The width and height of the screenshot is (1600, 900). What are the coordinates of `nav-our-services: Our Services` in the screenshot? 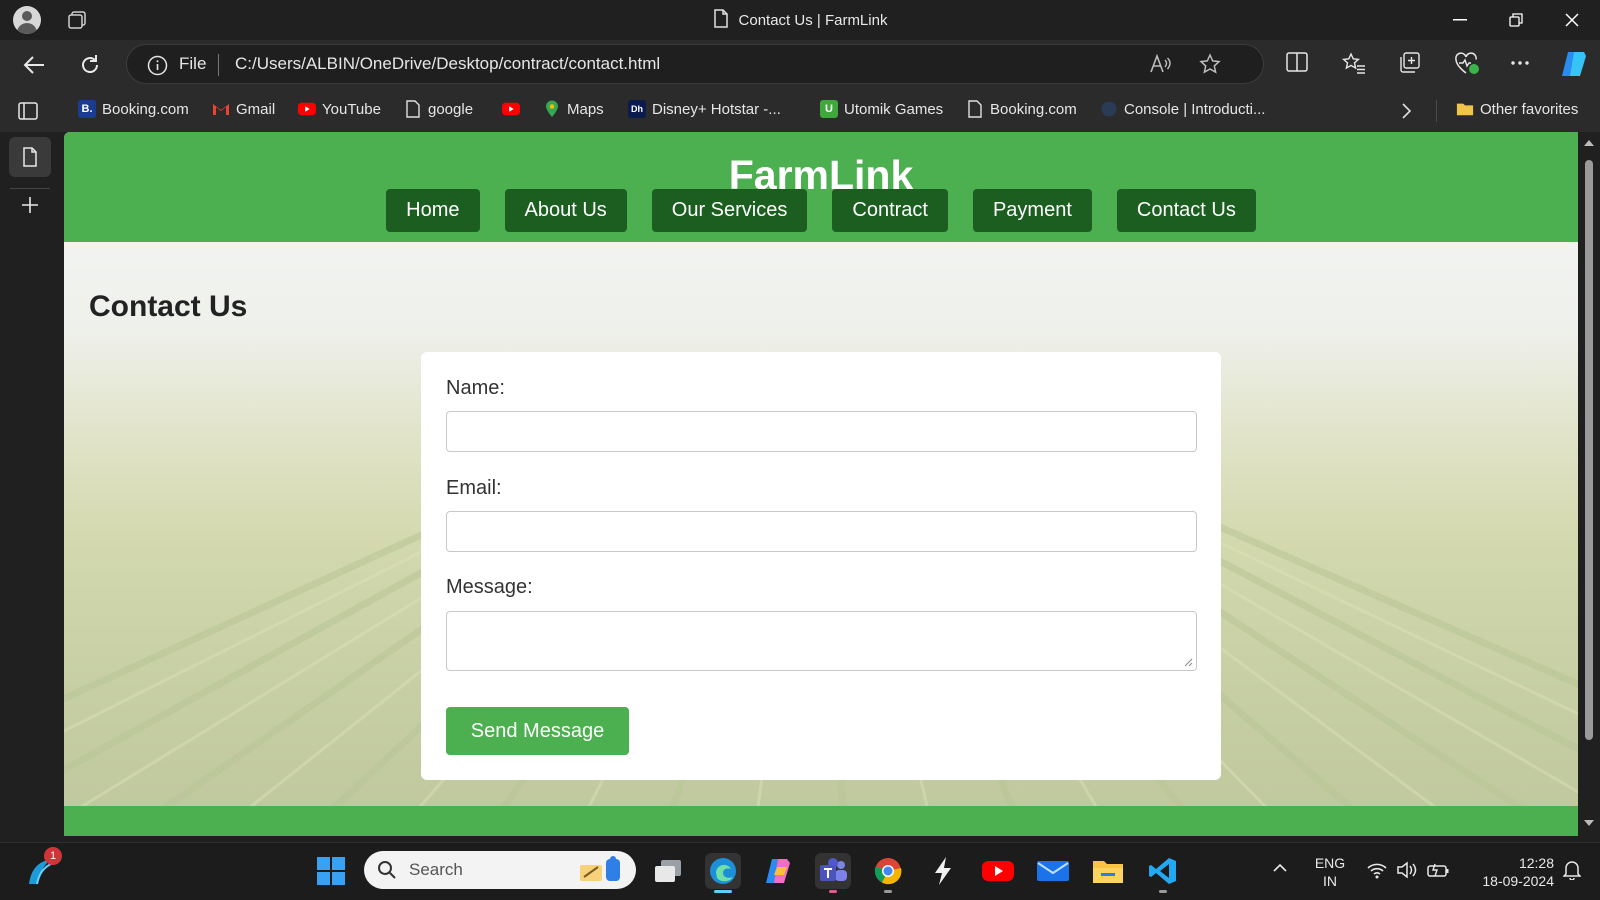 It's located at (729, 210).